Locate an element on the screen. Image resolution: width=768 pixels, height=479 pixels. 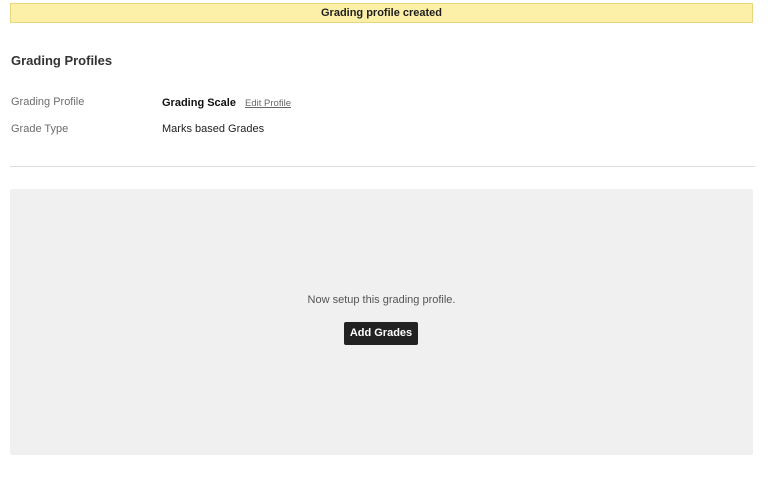
flash-message: Grading profile created is located at coordinates (381, 13).